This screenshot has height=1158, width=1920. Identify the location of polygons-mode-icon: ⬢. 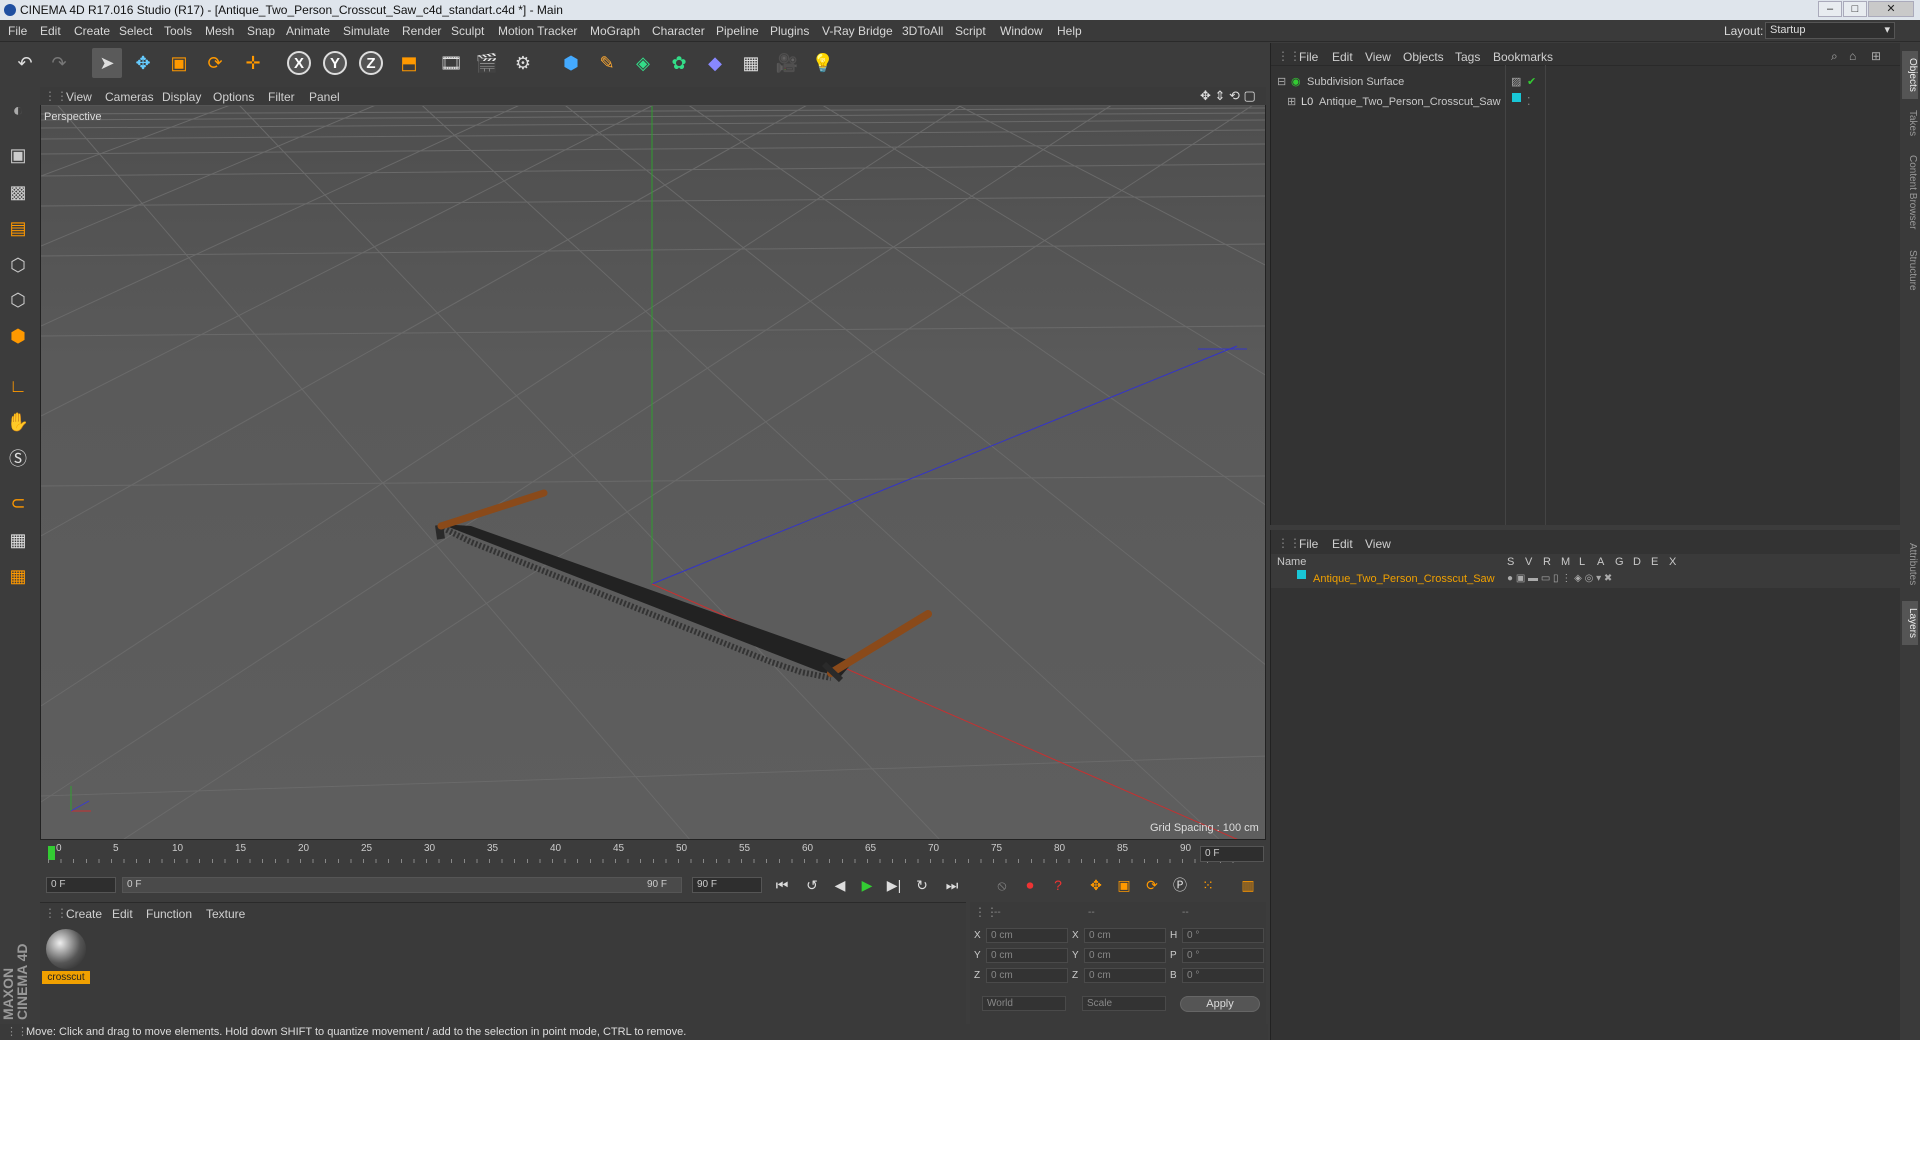
(18, 336).